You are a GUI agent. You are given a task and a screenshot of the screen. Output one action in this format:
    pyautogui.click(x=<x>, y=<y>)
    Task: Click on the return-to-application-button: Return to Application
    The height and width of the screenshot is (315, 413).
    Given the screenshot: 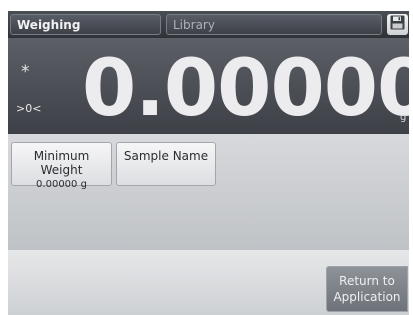 What is the action you would take?
    pyautogui.click(x=367, y=289)
    